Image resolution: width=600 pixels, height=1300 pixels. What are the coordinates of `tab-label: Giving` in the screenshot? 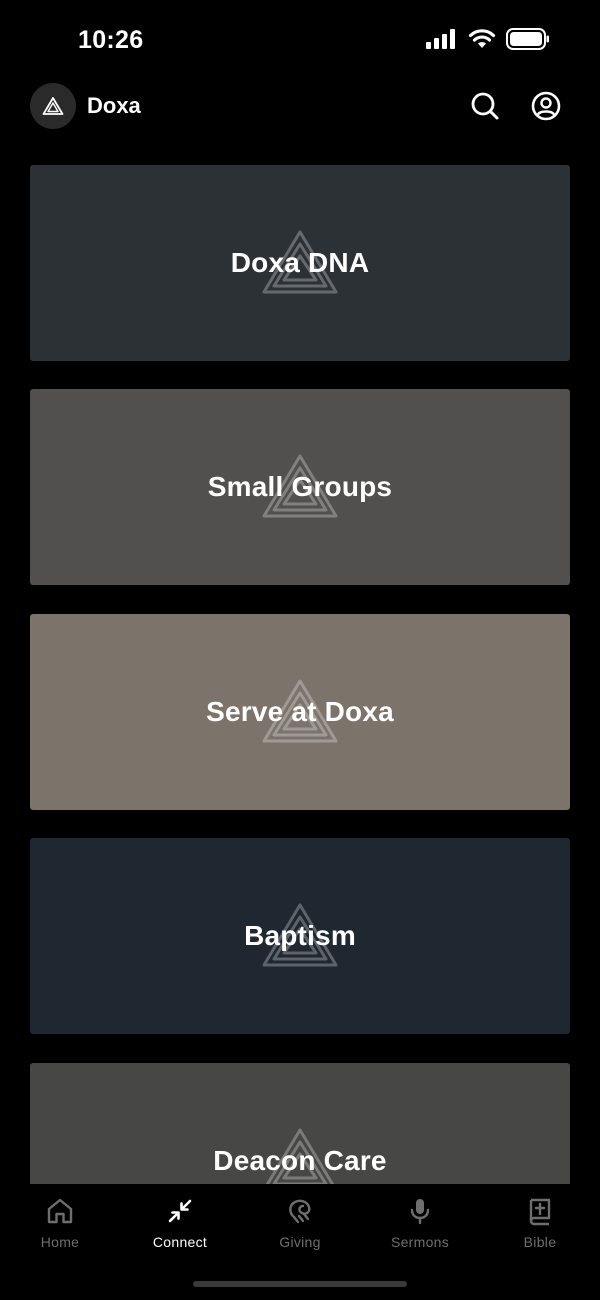 It's located at (300, 1242).